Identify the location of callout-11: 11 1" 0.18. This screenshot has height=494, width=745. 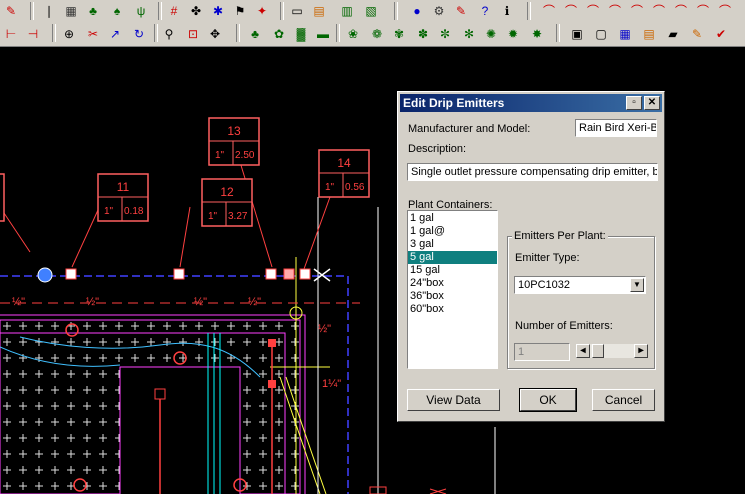
(123, 197).